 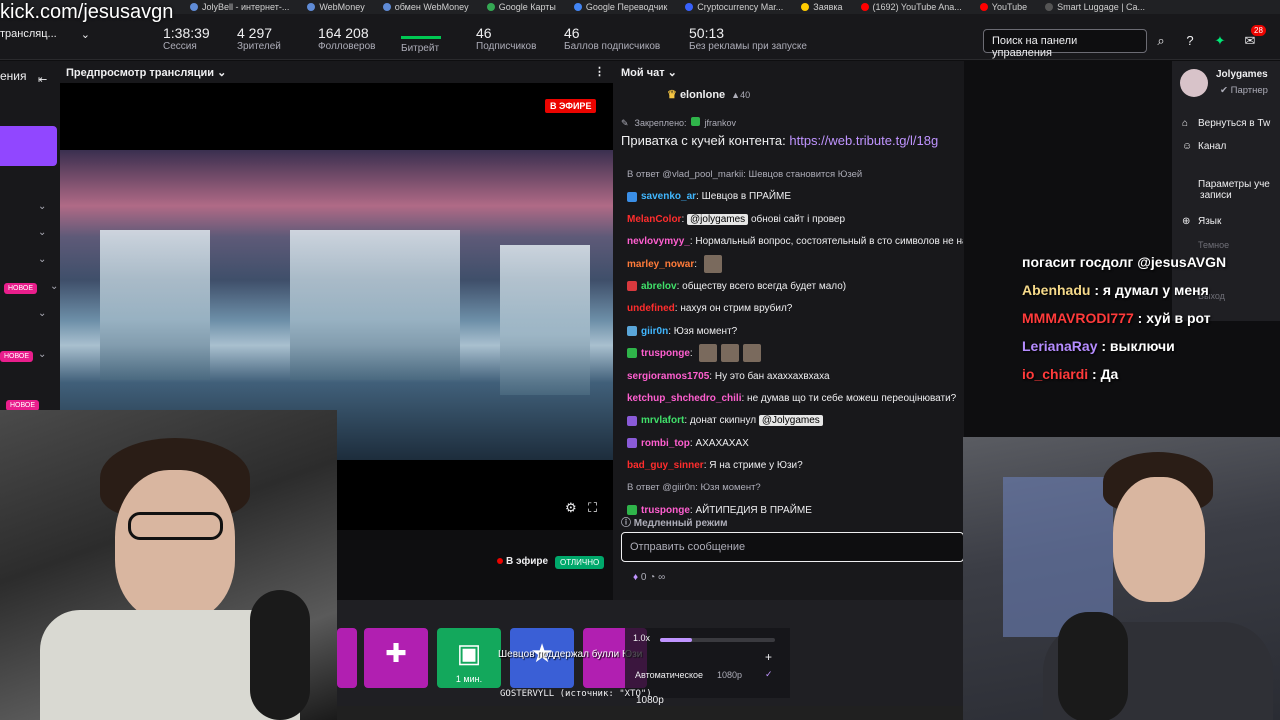 I want to click on quick-action-tile: ▣ 1 мин., so click(x=469, y=658).